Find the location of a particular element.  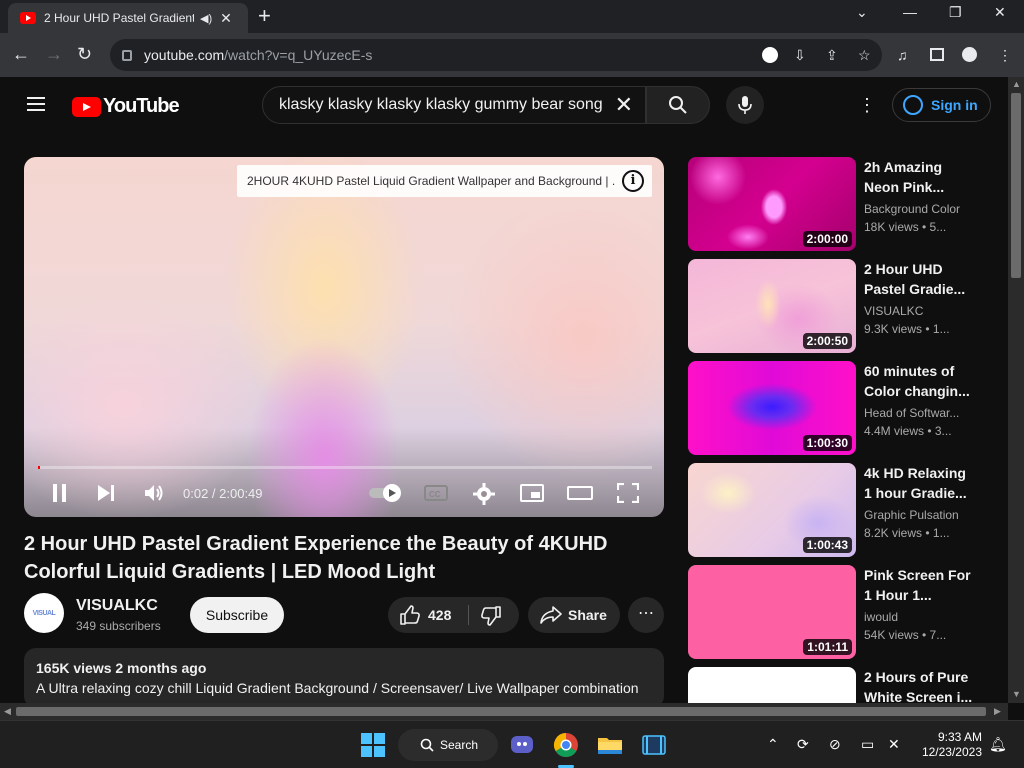

google-lens-icon is located at coordinates (770, 55).